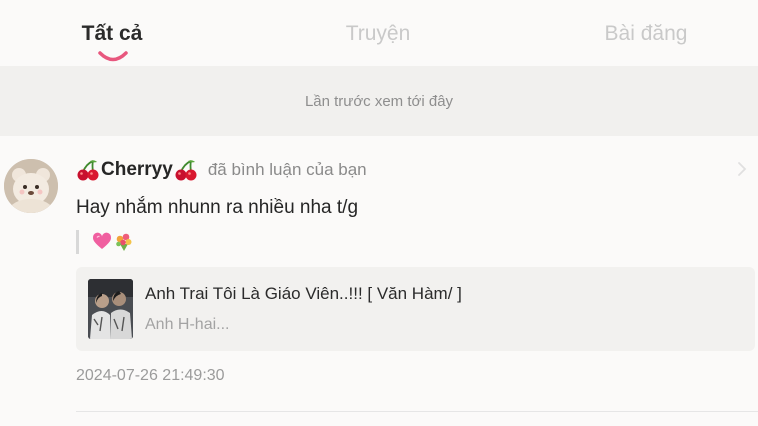 The height and width of the screenshot is (426, 758). I want to click on pink-heart-icon, so click(102, 240).